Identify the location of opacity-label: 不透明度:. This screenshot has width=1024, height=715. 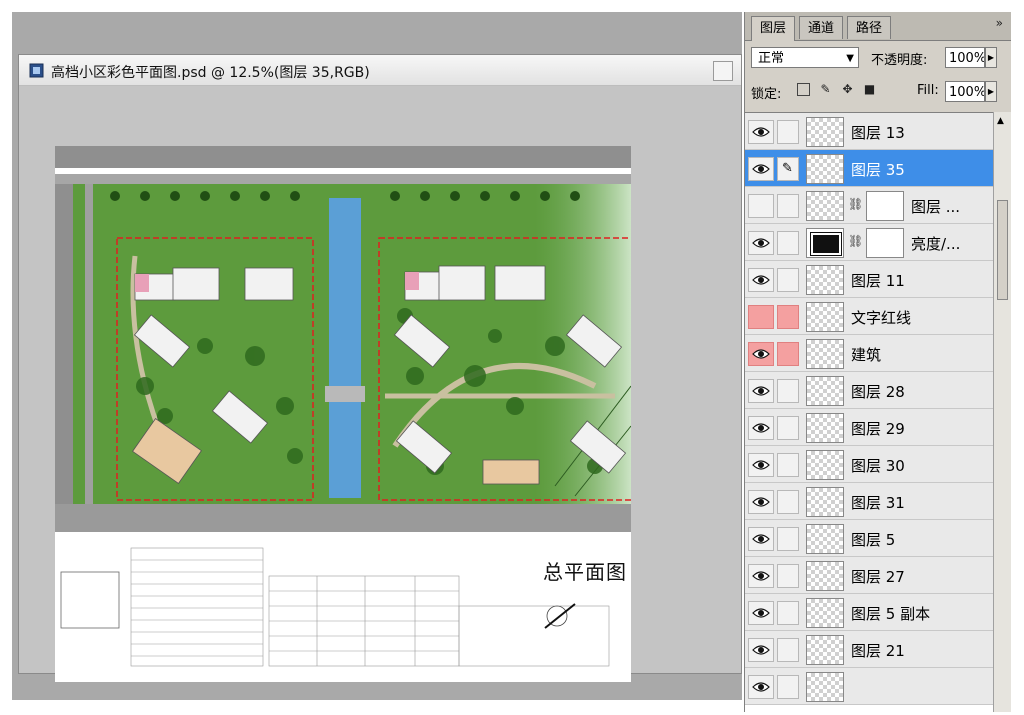
(899, 60).